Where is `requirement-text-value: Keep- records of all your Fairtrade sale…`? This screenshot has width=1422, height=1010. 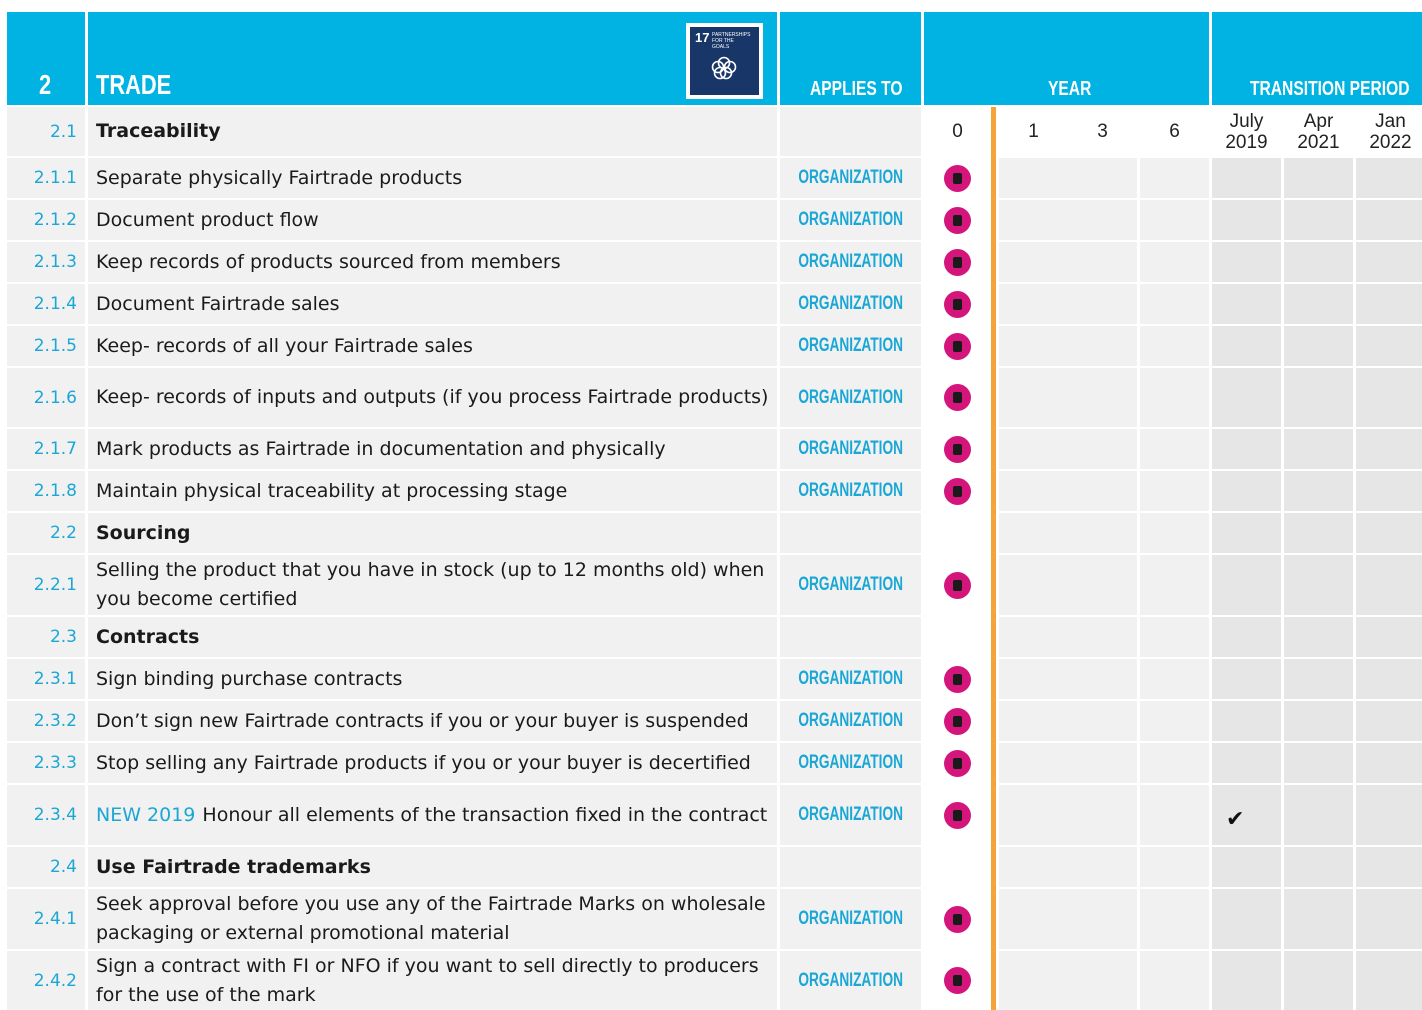
requirement-text-value: Keep- records of all your Fairtrade sale… is located at coordinates (284, 345).